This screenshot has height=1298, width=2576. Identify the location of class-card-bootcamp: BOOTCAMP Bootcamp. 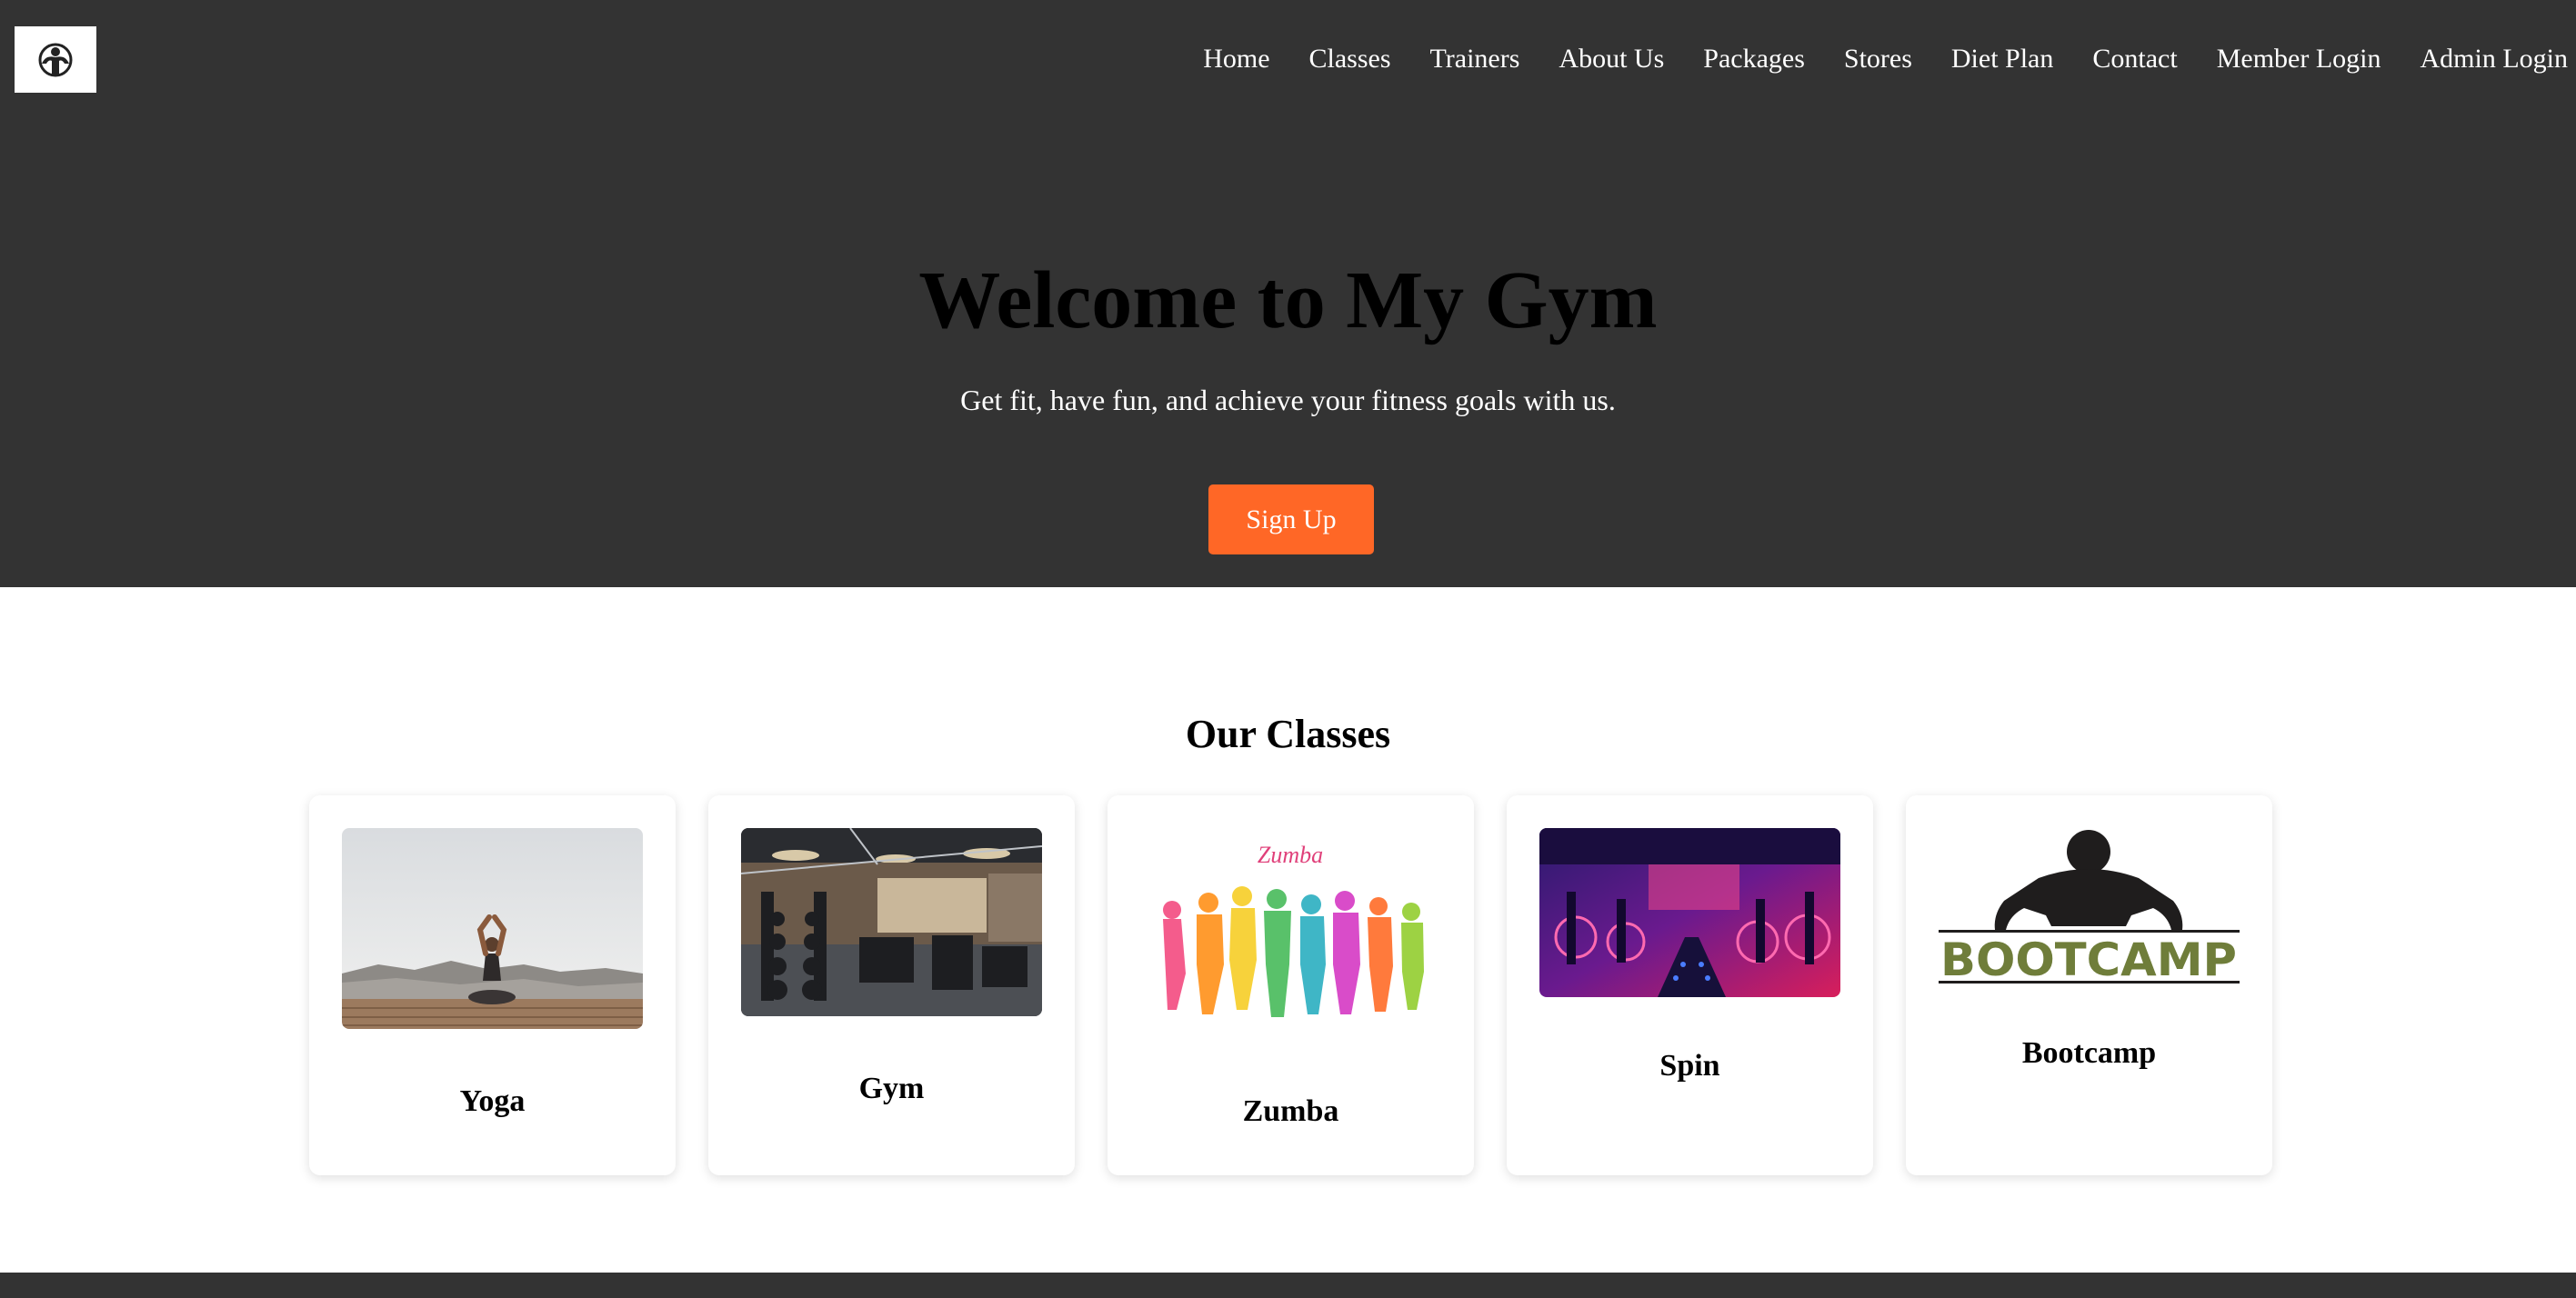
(2089, 985).